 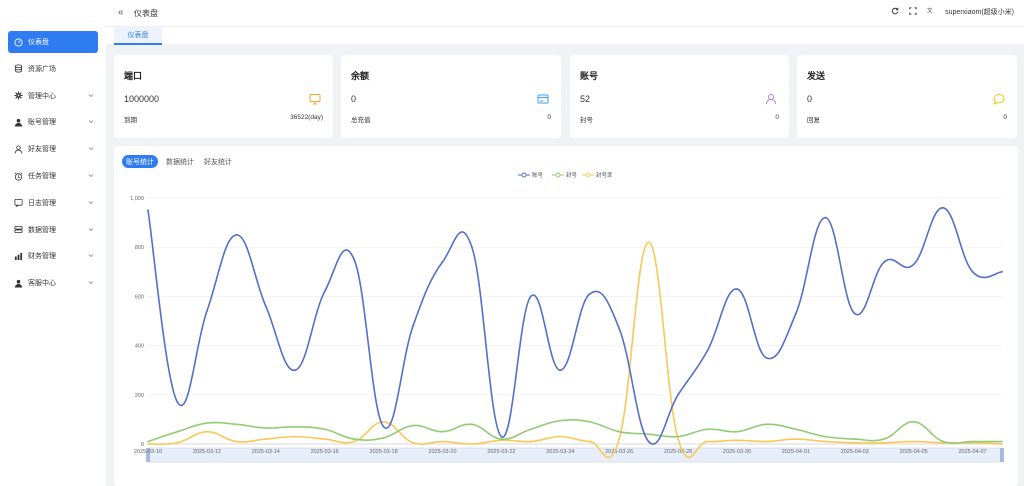 I want to click on stat-card-title: 发送, so click(x=816, y=76).